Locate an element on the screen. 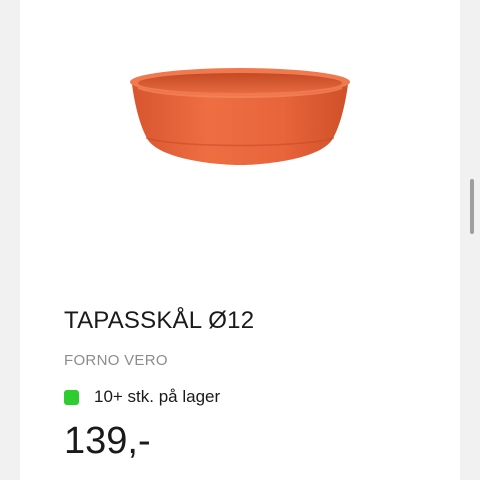  bowl-inner is located at coordinates (240, 83).